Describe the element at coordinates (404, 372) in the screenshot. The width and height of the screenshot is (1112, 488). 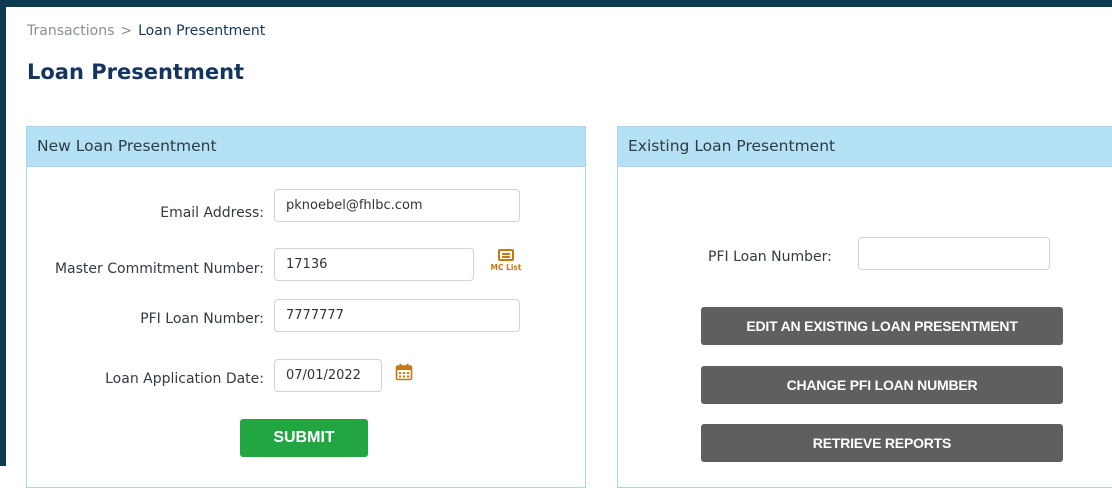
I see `calendar-icon` at that location.